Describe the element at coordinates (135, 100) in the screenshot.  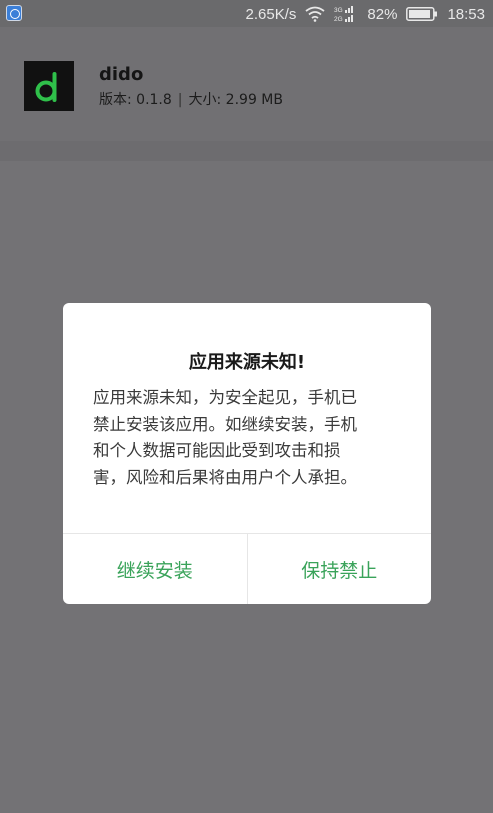
I see `app-version: 版本: 0.1.8` at that location.